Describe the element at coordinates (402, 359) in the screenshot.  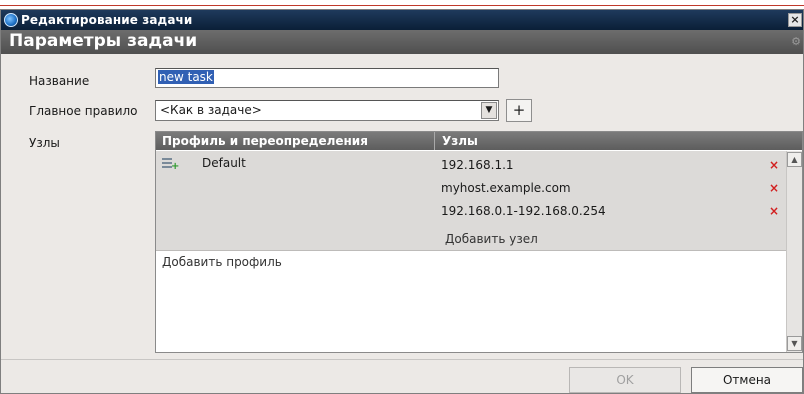
I see `footer-divider` at that location.